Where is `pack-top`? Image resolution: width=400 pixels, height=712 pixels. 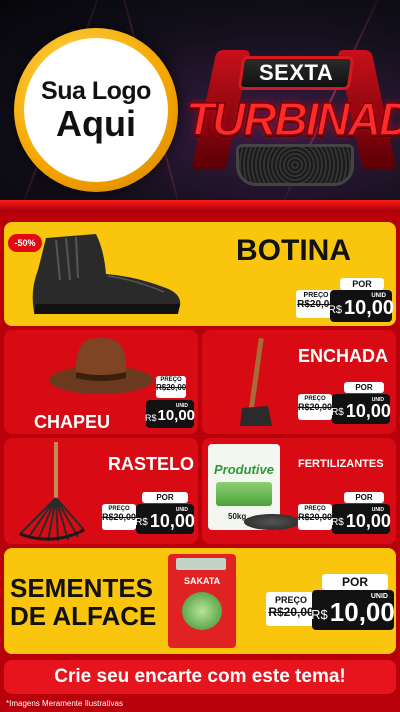
pack-top is located at coordinates (201, 564).